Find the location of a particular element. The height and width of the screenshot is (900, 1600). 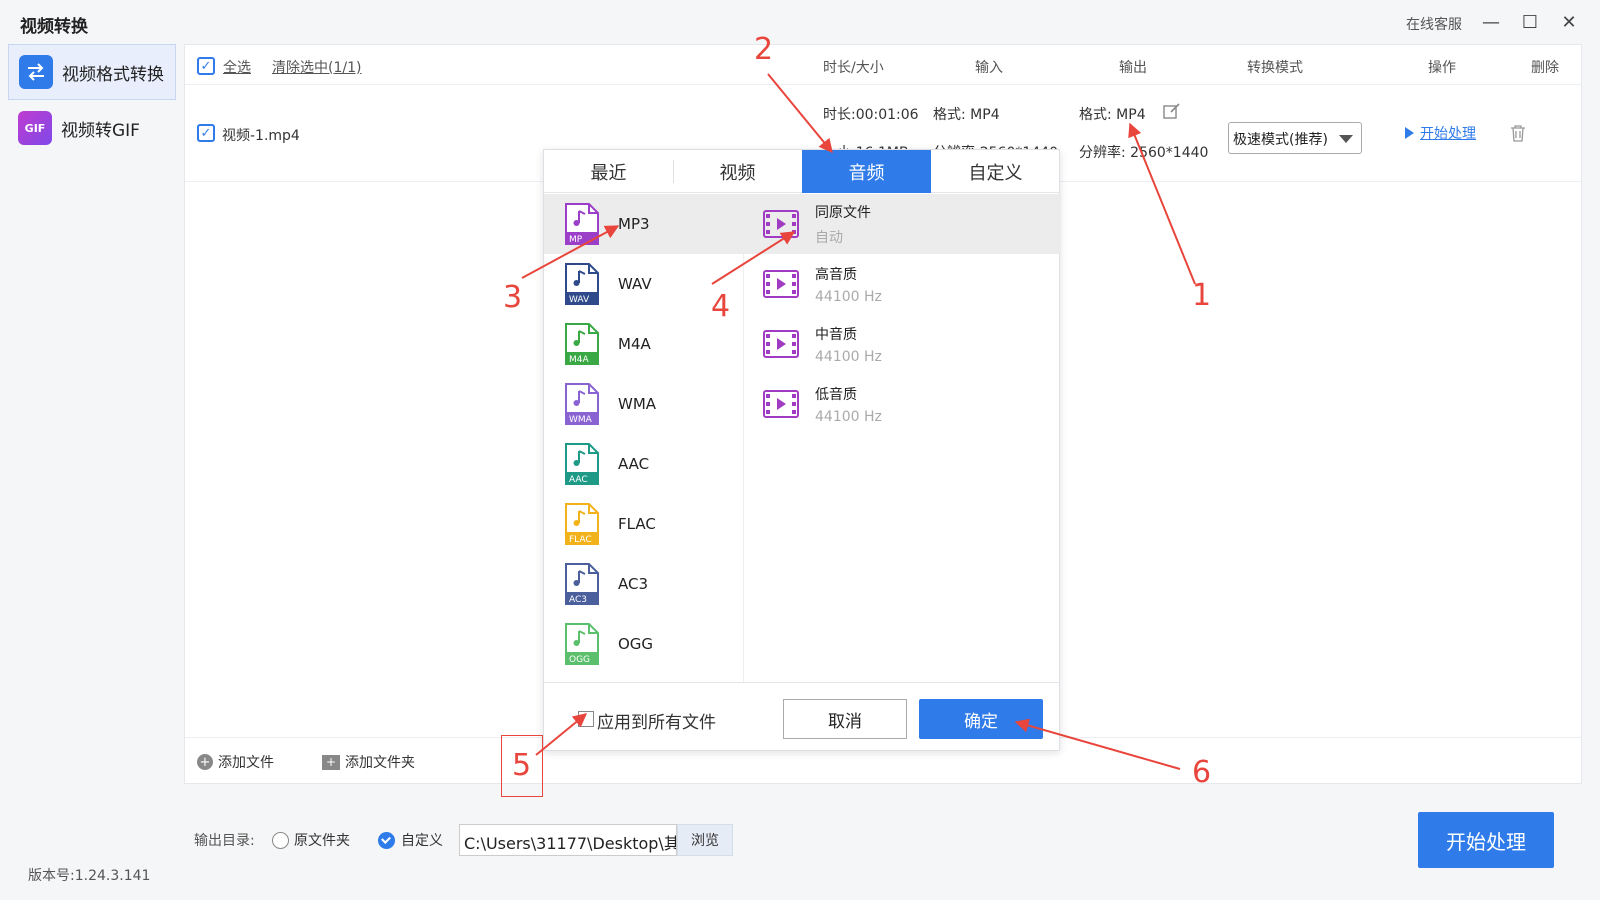

start-processing-button: 开始处理 is located at coordinates (1486, 840).